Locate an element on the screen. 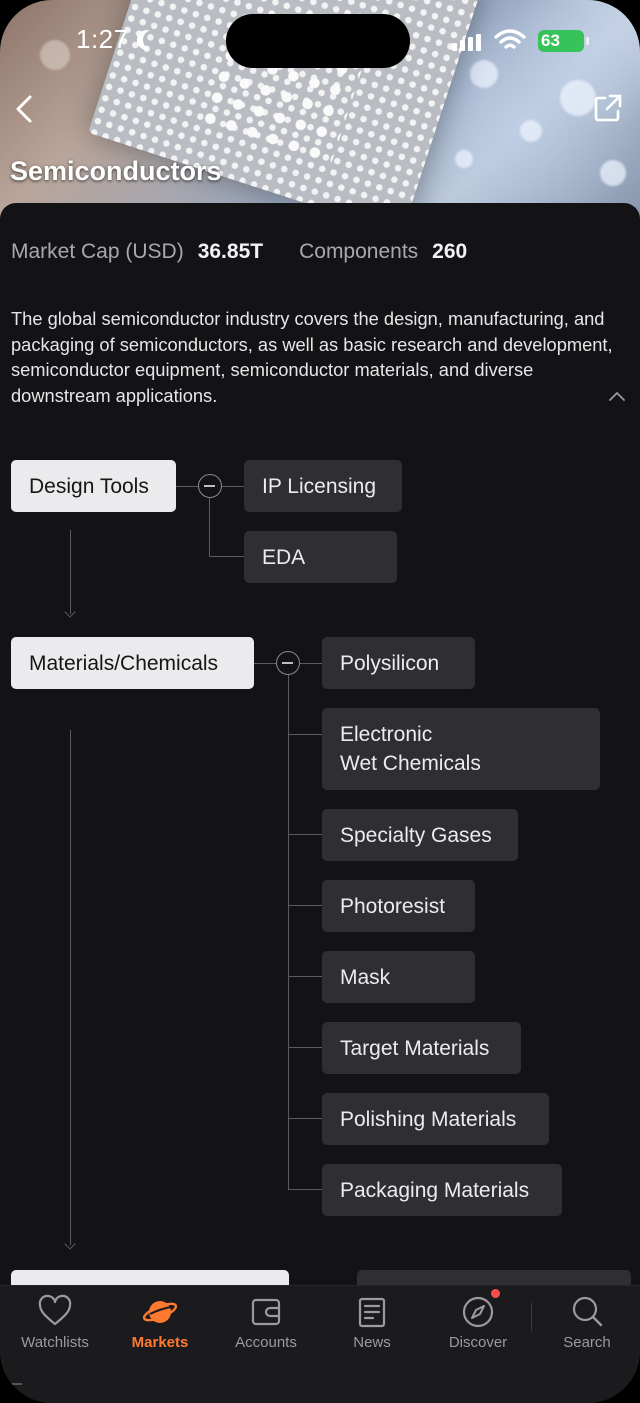 The height and width of the screenshot is (1403, 640). focus-moon-icon is located at coordinates (153, 40).